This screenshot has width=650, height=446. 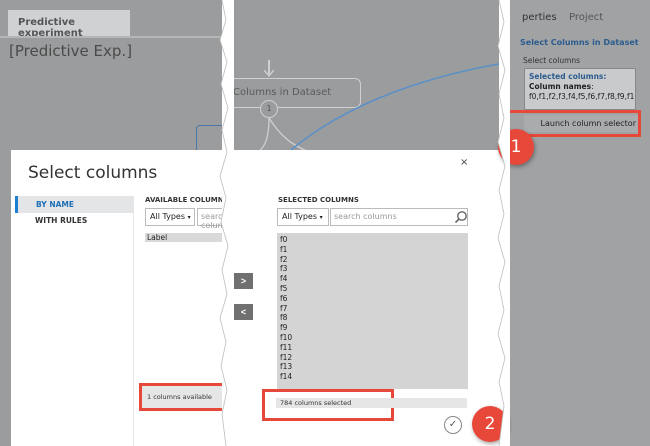 I want to click on list-item: f8, so click(x=372, y=318).